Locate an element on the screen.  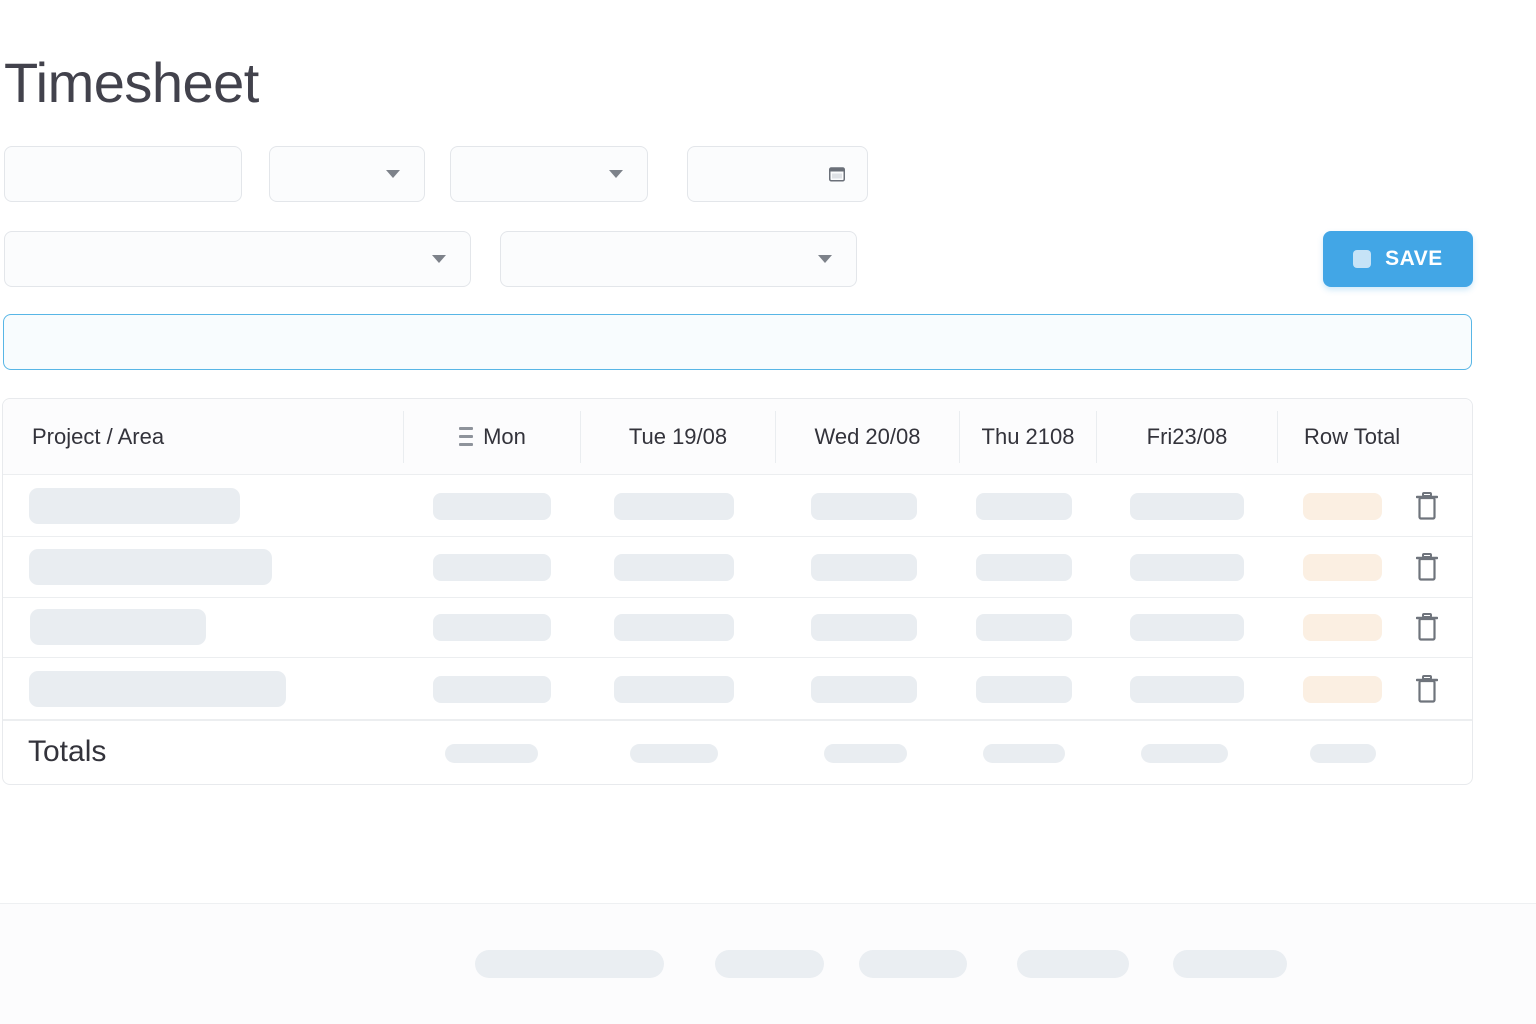
page-title: Timesheet is located at coordinates (131, 82).